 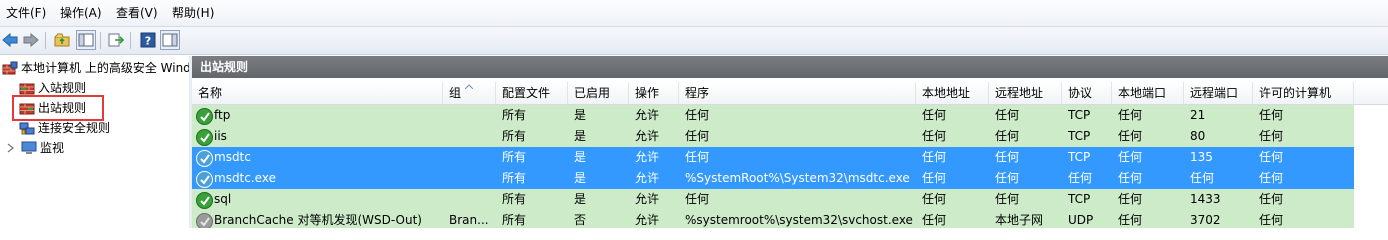 What do you see at coordinates (1218, 93) in the screenshot?
I see `col-header-remote-port: 远程端口` at bounding box center [1218, 93].